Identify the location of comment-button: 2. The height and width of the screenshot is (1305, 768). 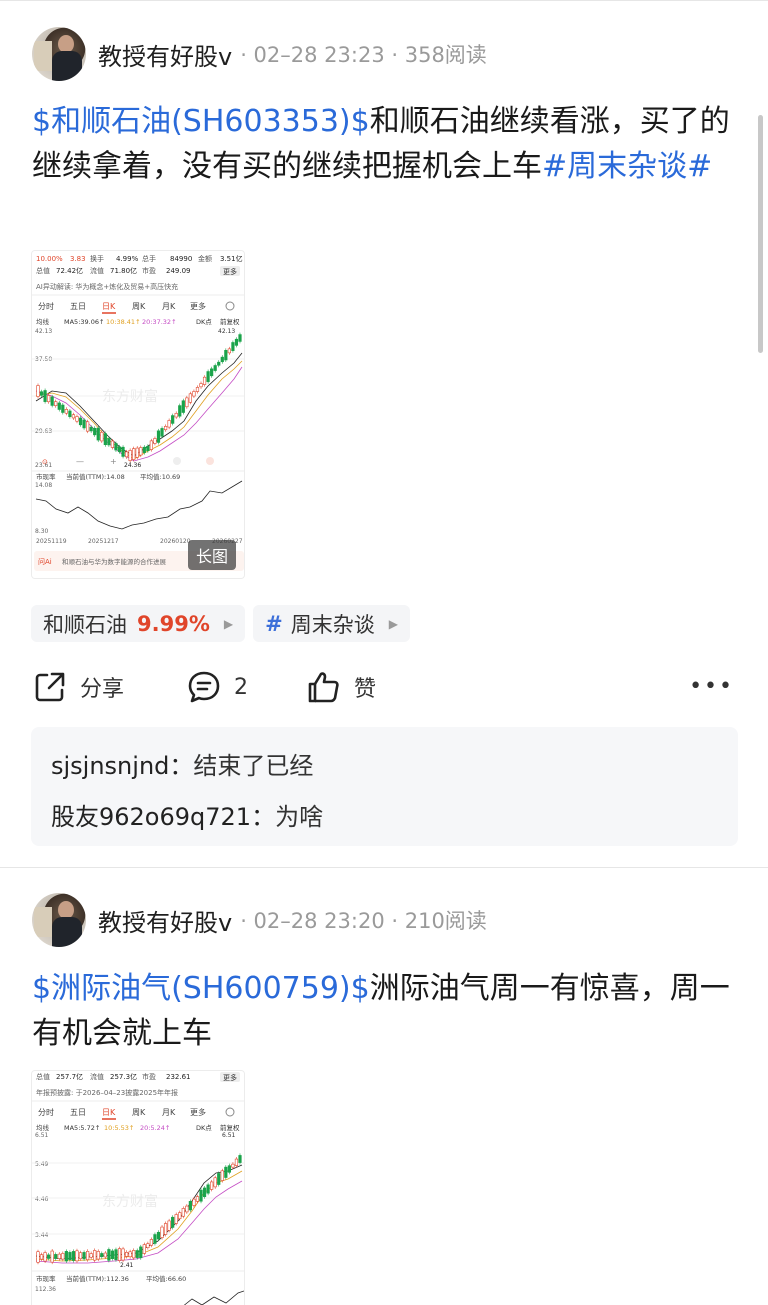
(217, 687).